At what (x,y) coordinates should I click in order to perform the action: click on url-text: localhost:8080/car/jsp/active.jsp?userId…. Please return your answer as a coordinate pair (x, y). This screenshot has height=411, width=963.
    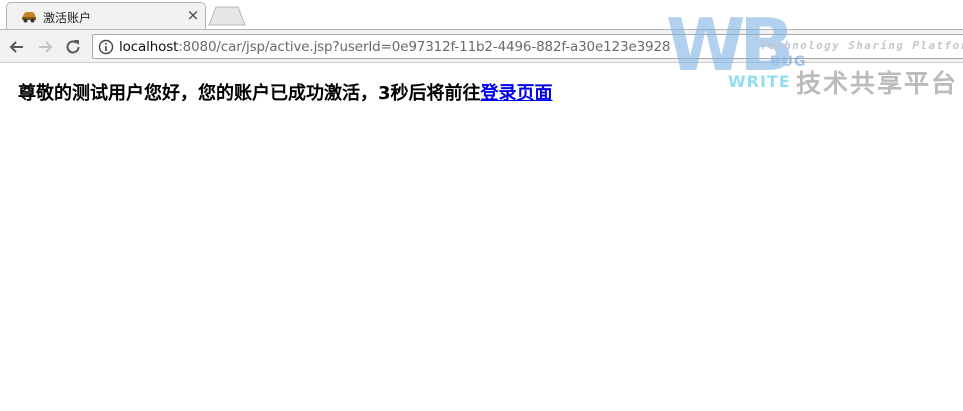
    Looking at the image, I should click on (395, 47).